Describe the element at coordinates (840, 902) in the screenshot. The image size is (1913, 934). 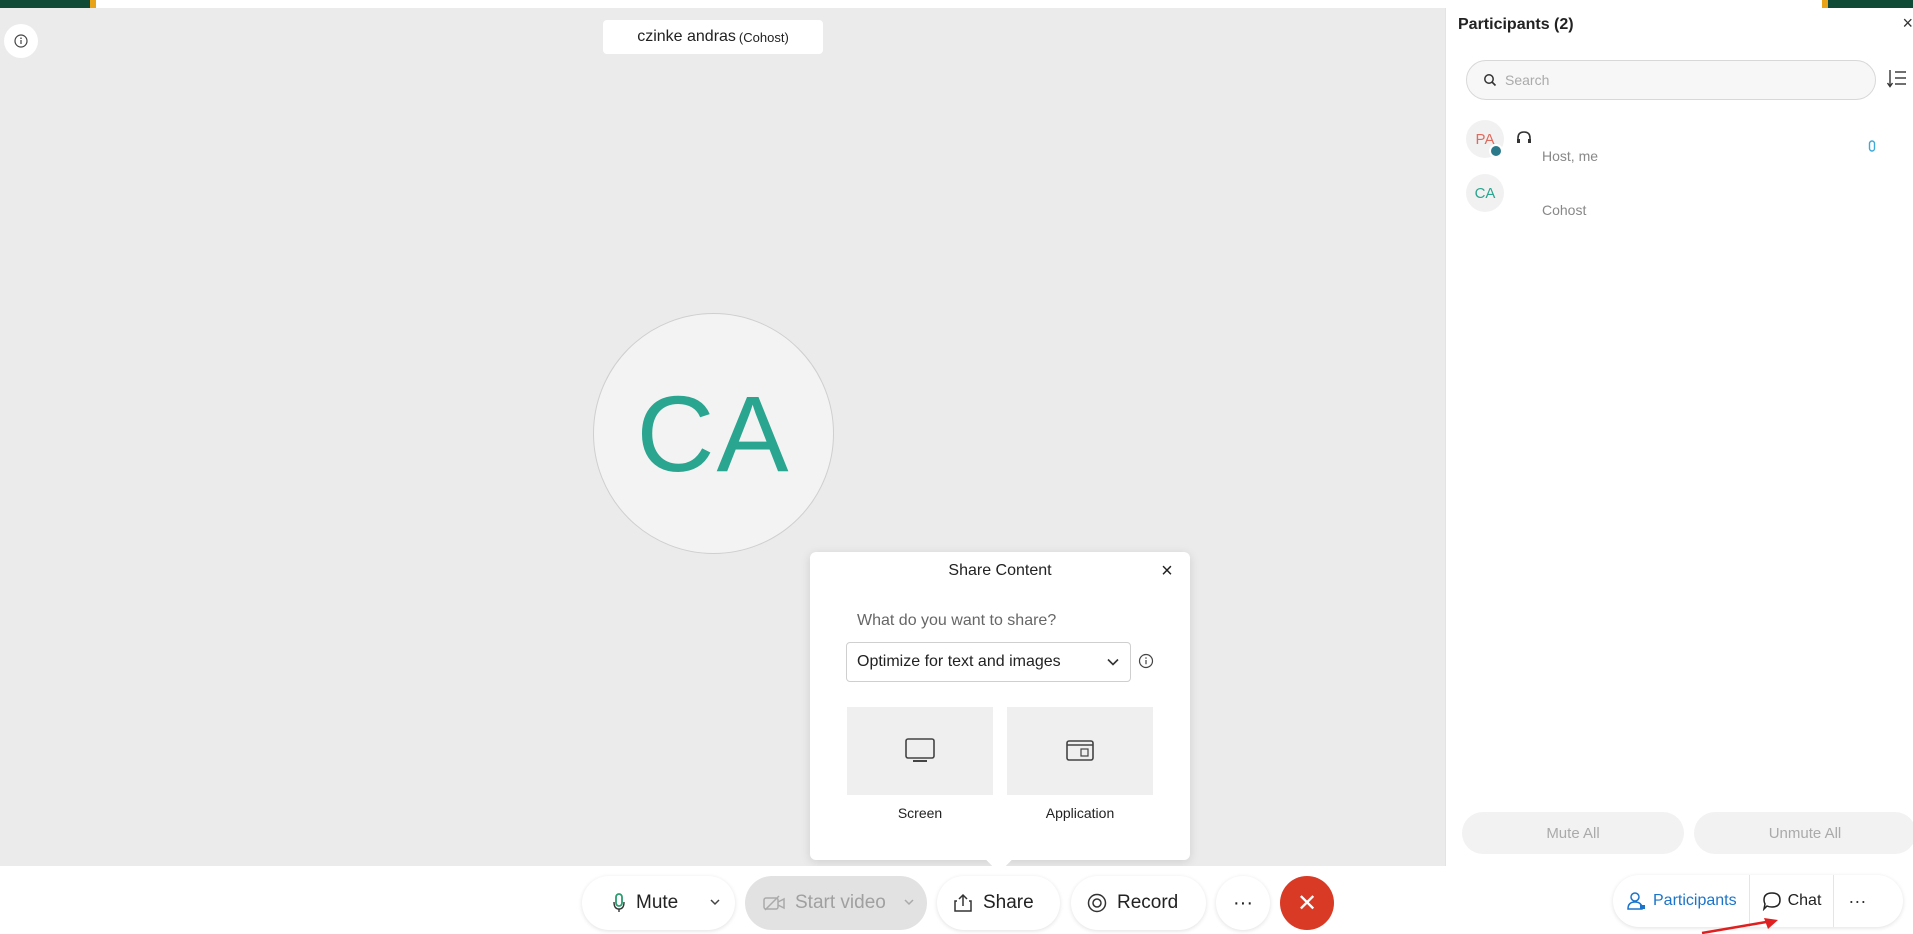
I see `start-video-label: Start video` at that location.